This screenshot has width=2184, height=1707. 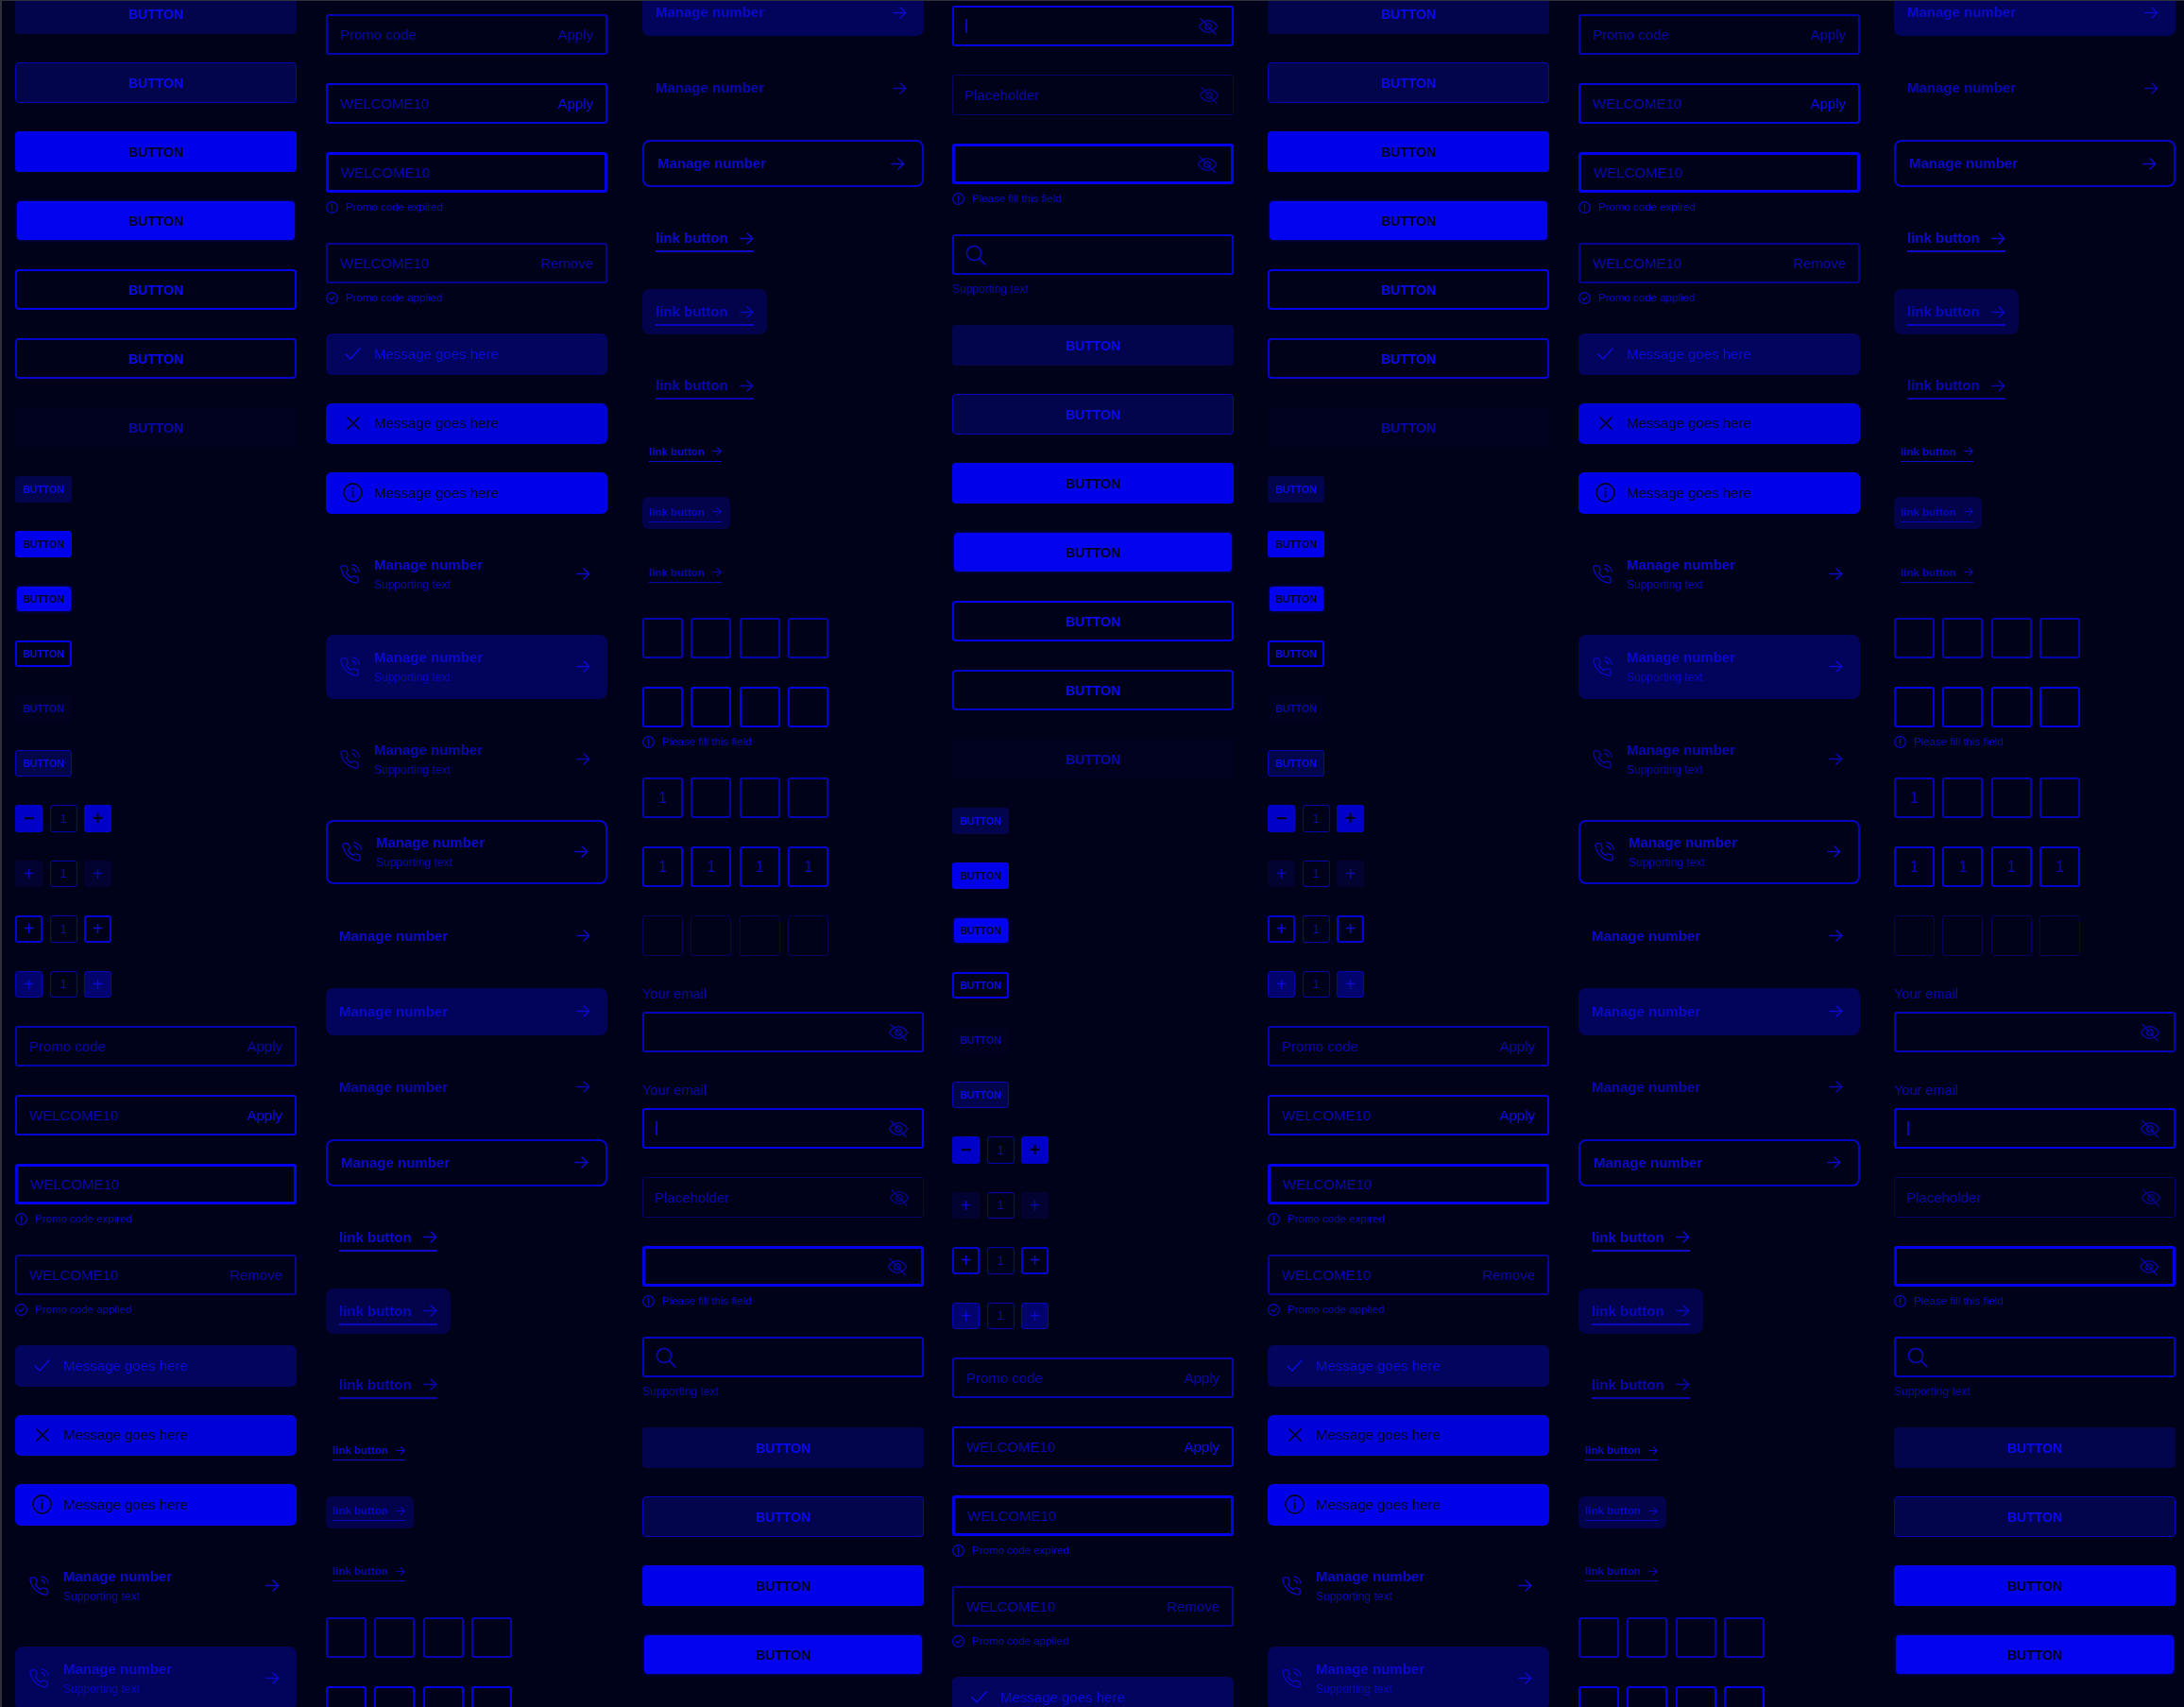 I want to click on pressed-small-filled-button: BUTTON, so click(x=981, y=930).